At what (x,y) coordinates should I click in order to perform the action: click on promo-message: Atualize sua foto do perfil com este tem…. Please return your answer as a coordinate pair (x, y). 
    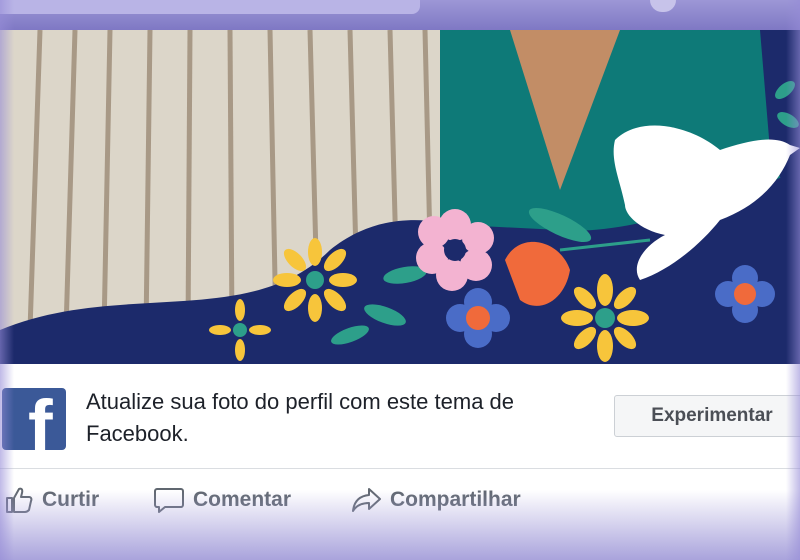
    Looking at the image, I should click on (300, 417).